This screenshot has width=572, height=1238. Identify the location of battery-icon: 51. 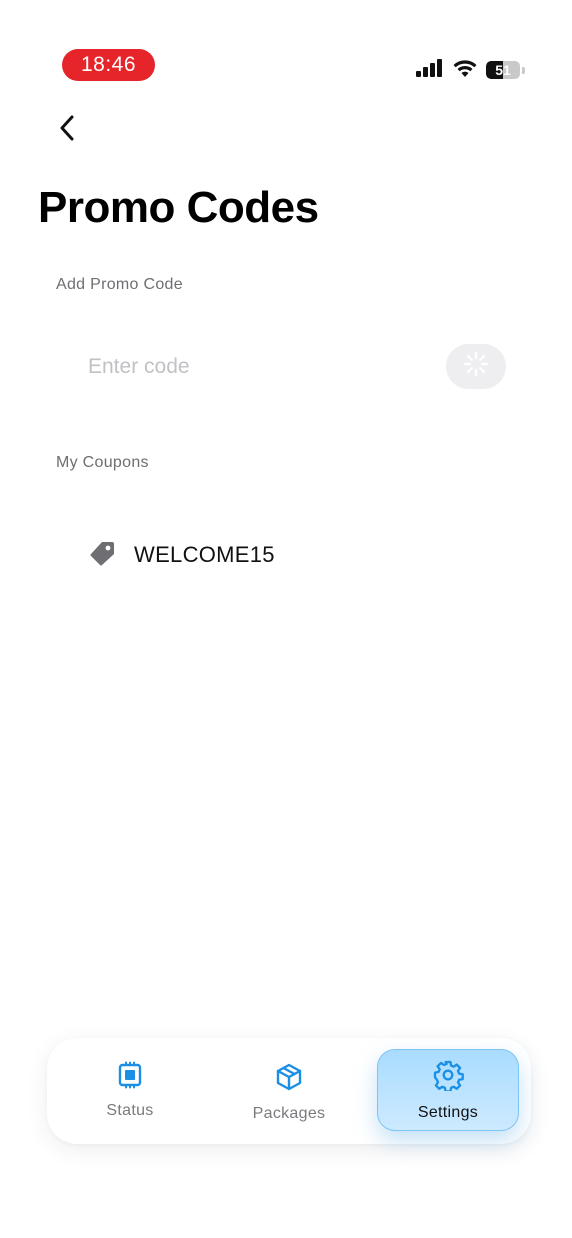
(503, 70).